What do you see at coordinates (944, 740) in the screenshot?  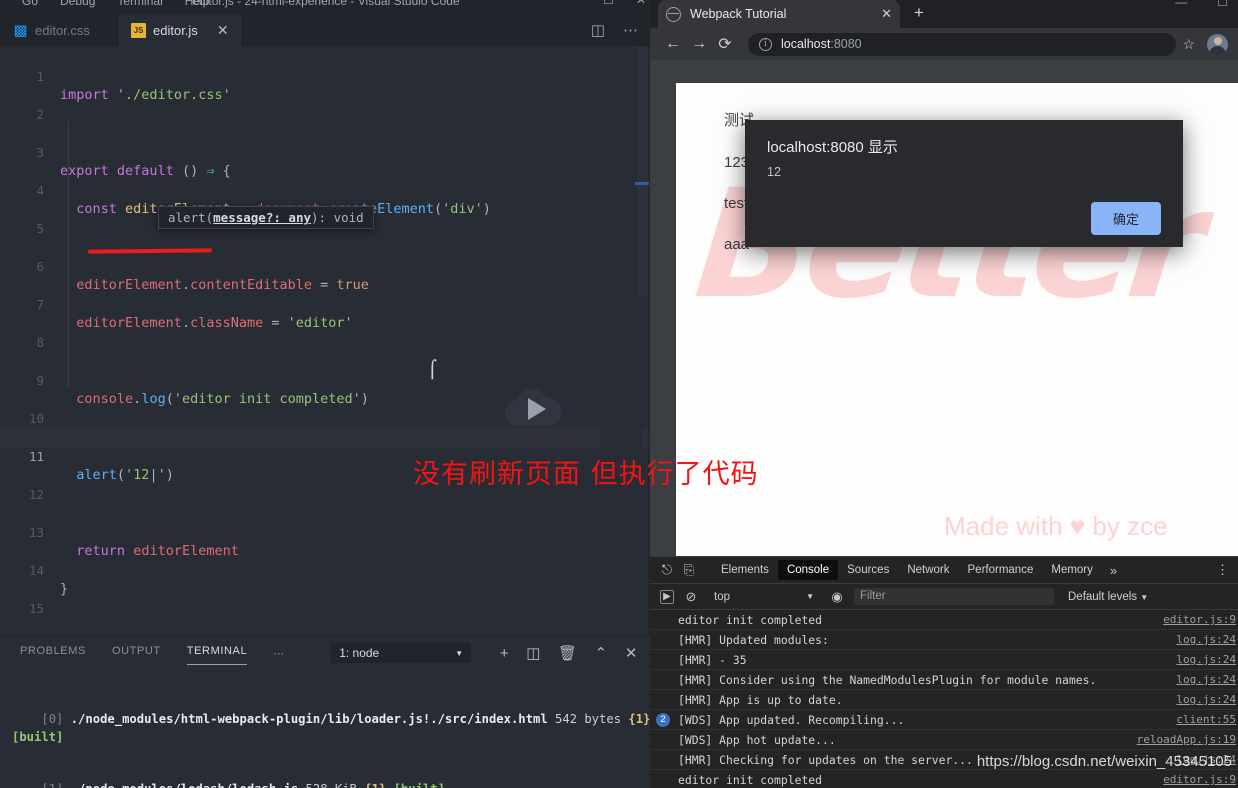 I see `console-message-row: [WDS] App hot update... reloadApp.js:19` at bounding box center [944, 740].